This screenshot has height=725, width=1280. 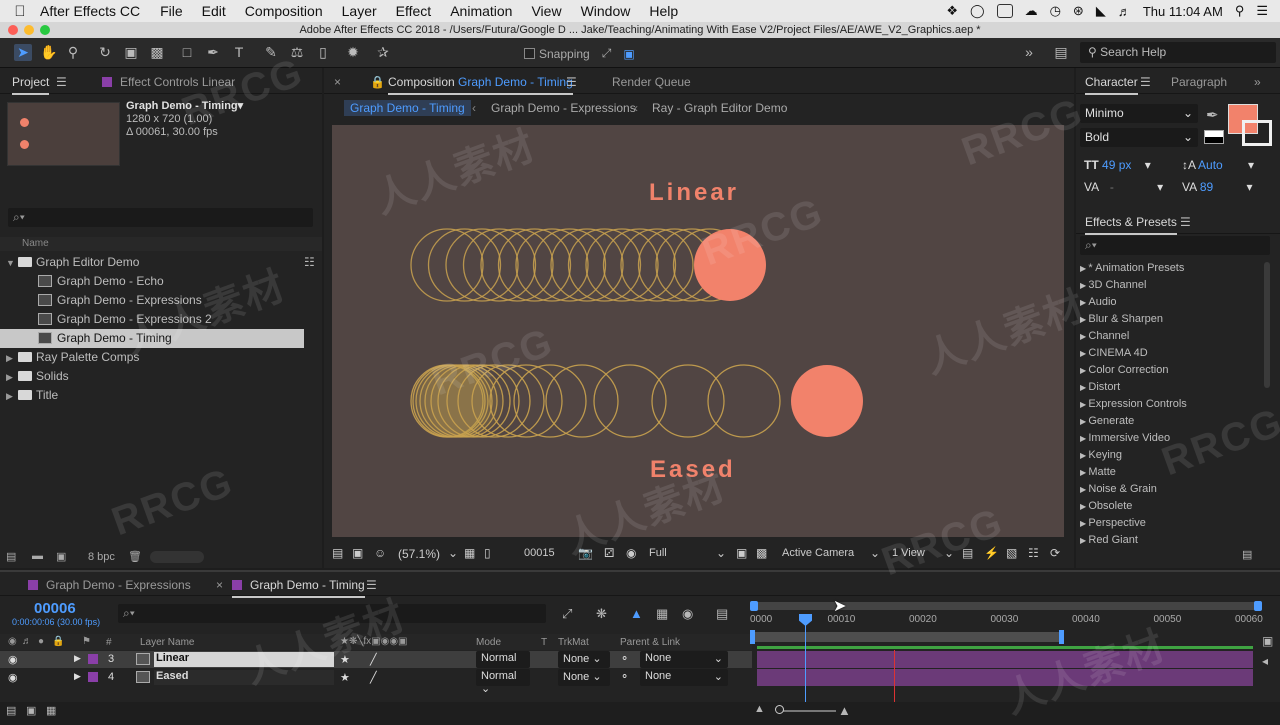 What do you see at coordinates (160, 217) in the screenshot?
I see `project-search-input: ⌕▾` at bounding box center [160, 217].